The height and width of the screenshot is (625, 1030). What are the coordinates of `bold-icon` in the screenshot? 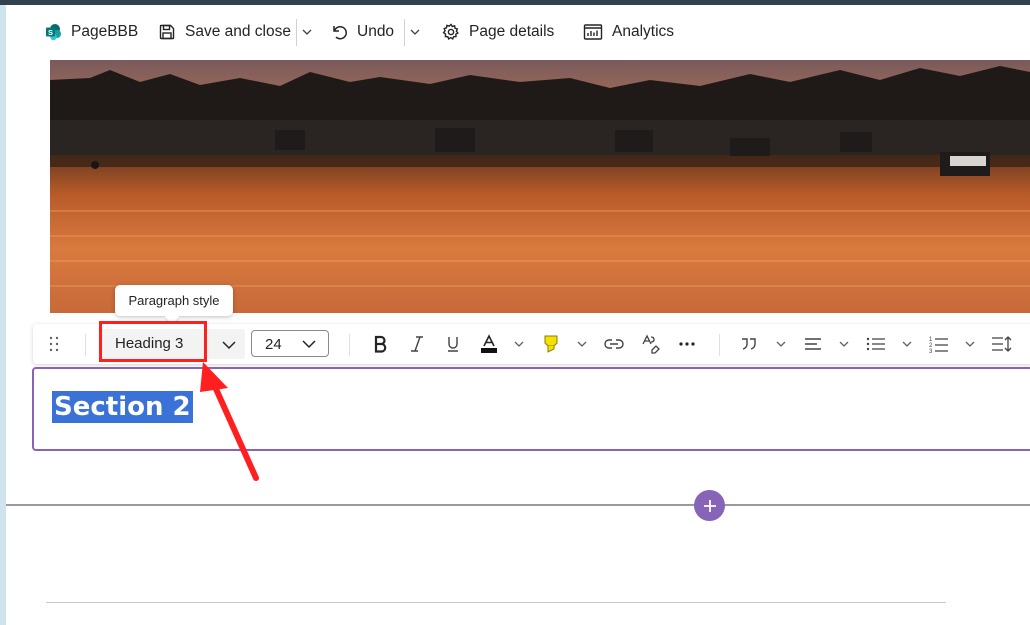 It's located at (380, 344).